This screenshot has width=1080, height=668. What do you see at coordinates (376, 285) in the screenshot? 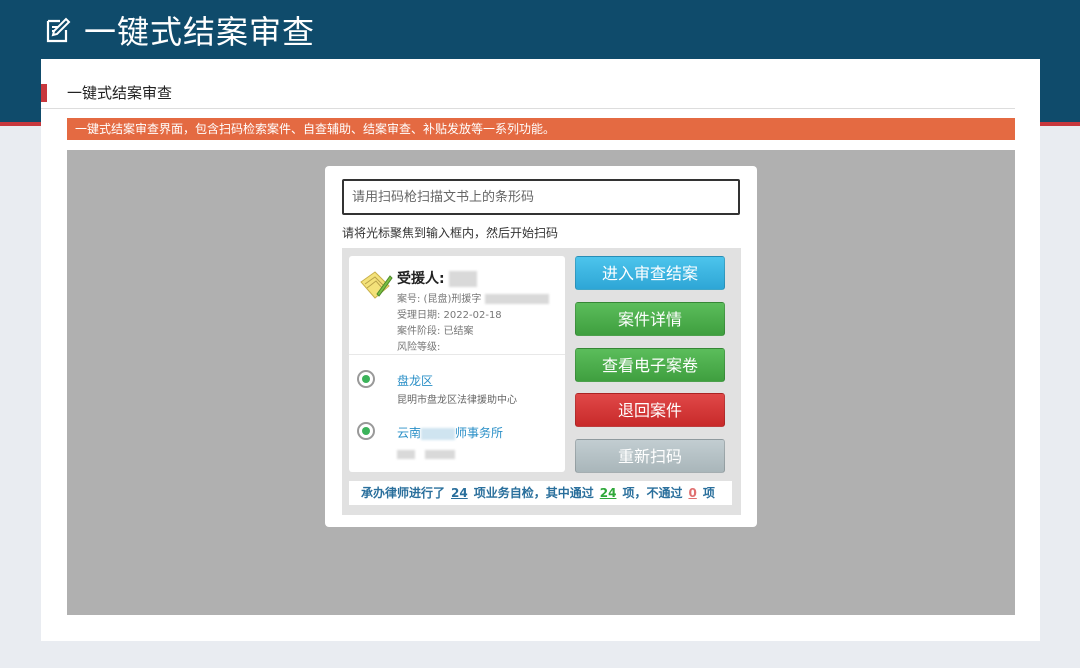
I see `notepad-icon` at bounding box center [376, 285].